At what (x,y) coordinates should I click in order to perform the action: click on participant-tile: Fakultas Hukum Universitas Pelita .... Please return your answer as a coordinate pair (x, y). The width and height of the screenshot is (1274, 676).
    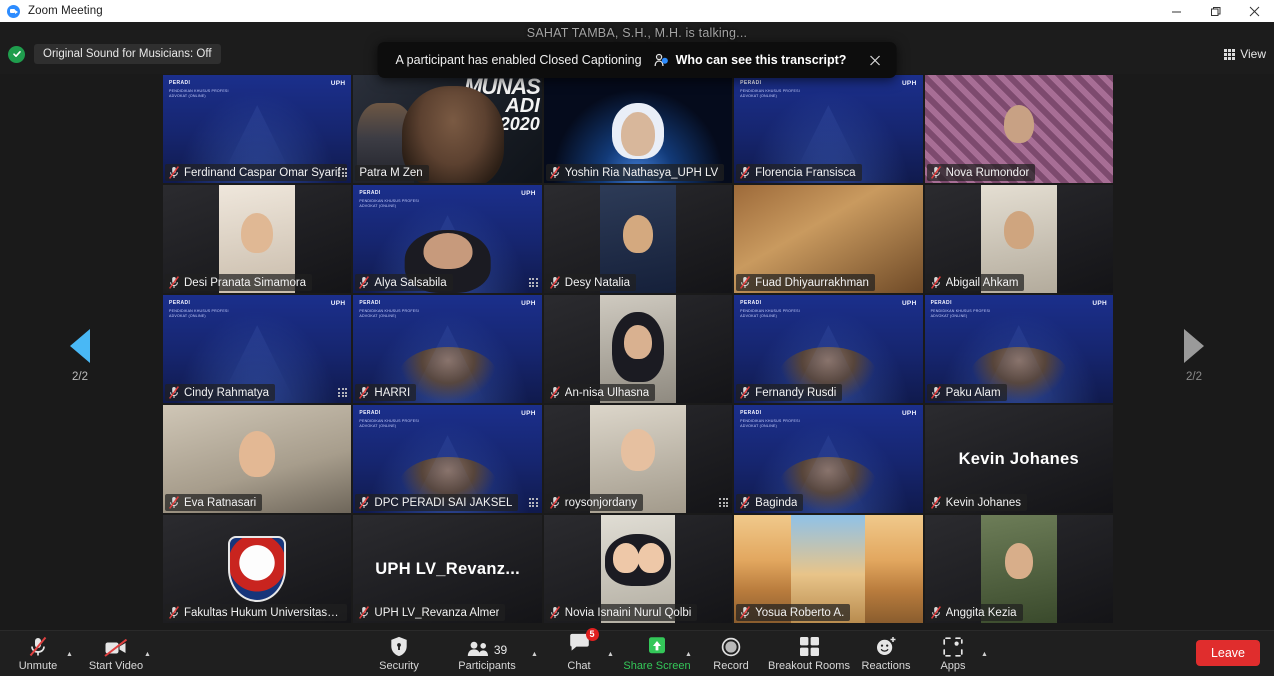
    Looking at the image, I should click on (257, 569).